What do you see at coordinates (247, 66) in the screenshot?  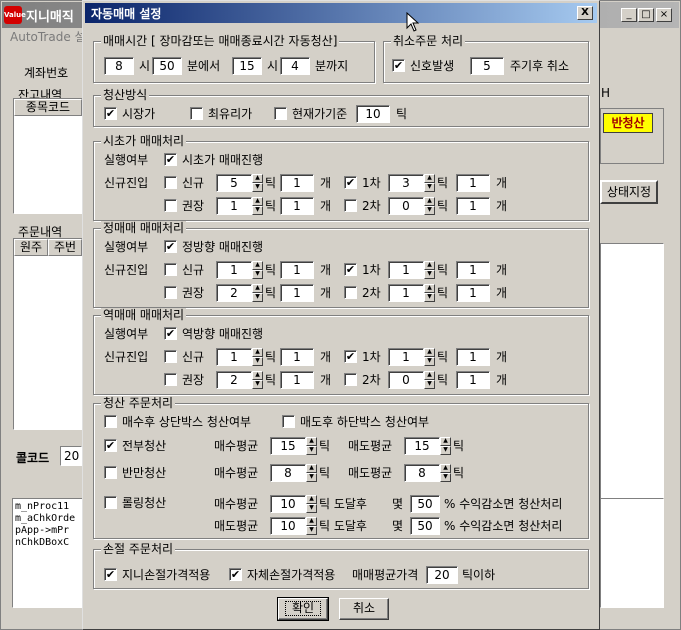 I see `end-hour-field: 15` at bounding box center [247, 66].